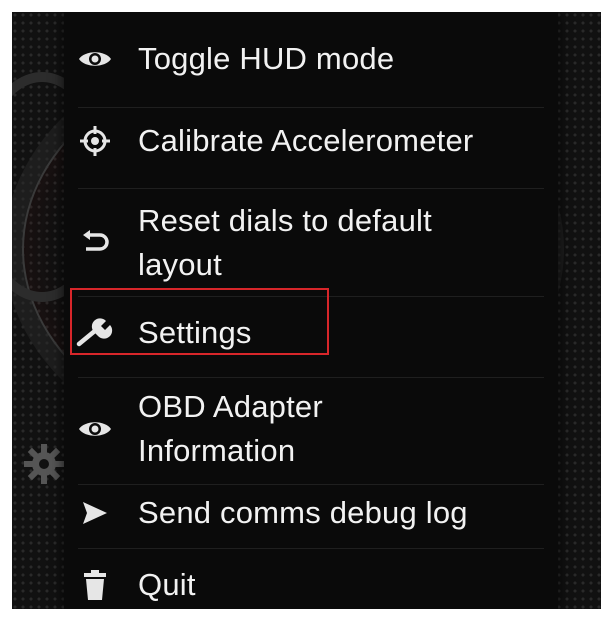  I want to click on menu-item-toggle-hud: Toggle HUD mode, so click(311, 59).